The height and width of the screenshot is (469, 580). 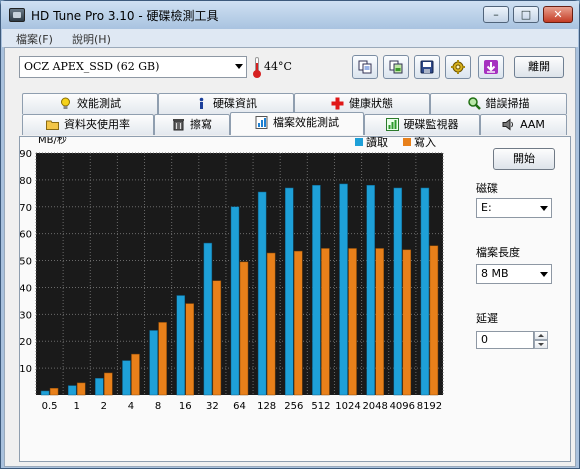 What do you see at coordinates (34, 39) in the screenshot?
I see `menu-file: 檔案(F)` at bounding box center [34, 39].